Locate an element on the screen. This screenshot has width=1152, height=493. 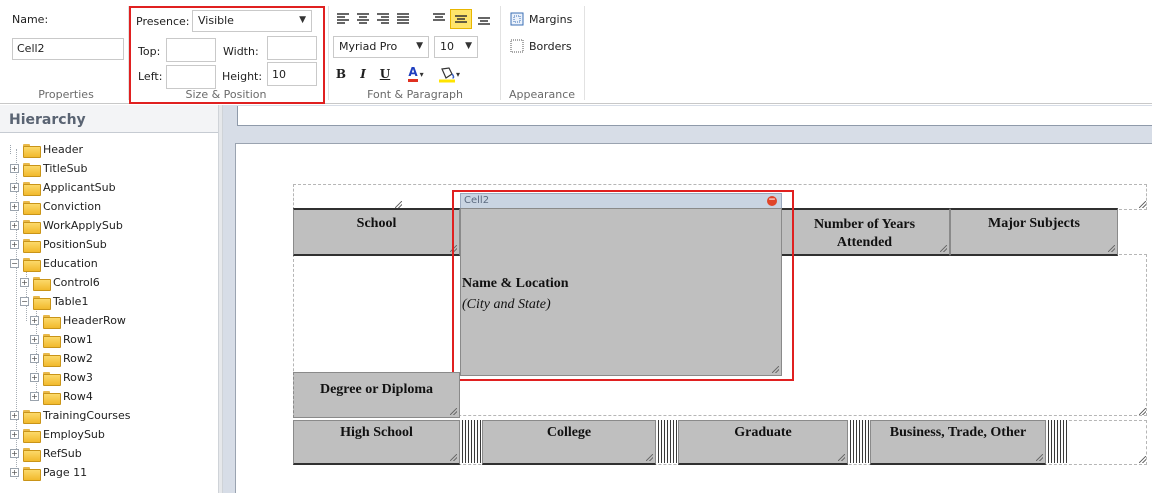
tree-item: + Conviction is located at coordinates (55, 206).